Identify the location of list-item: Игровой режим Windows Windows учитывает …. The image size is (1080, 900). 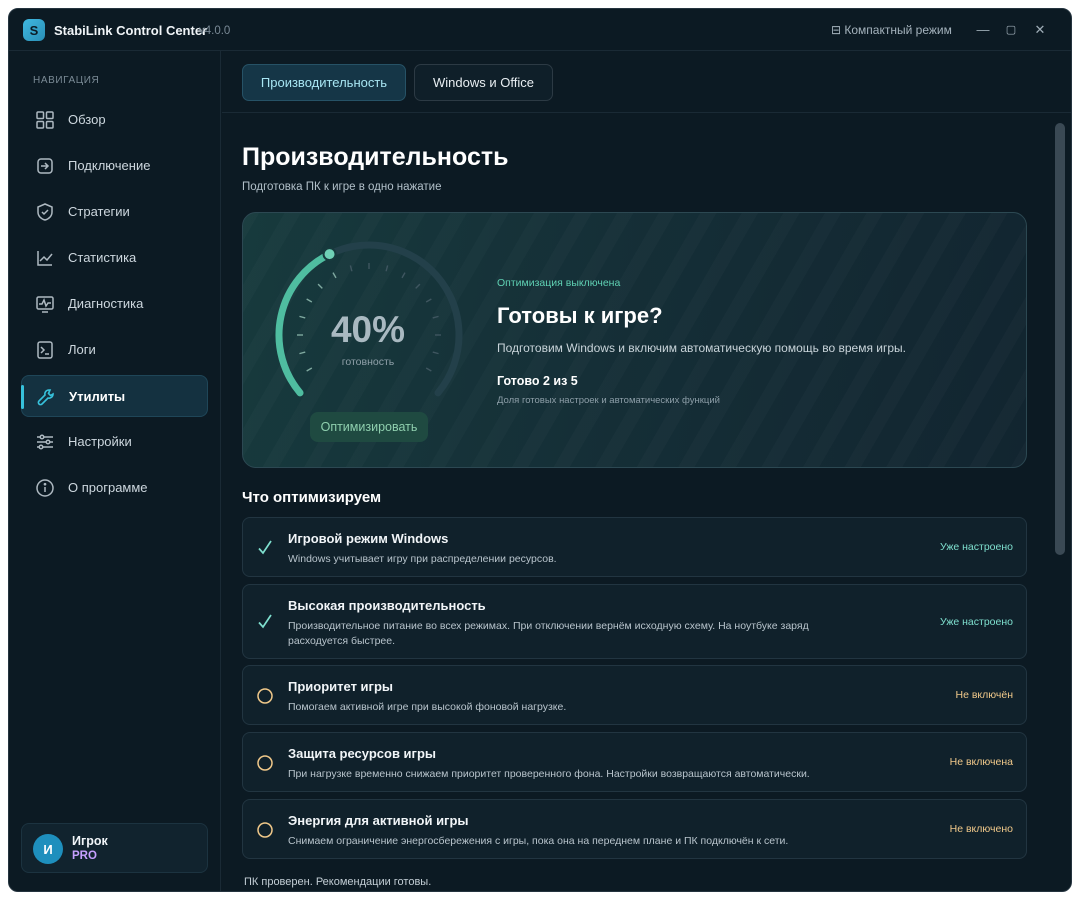
(634, 547).